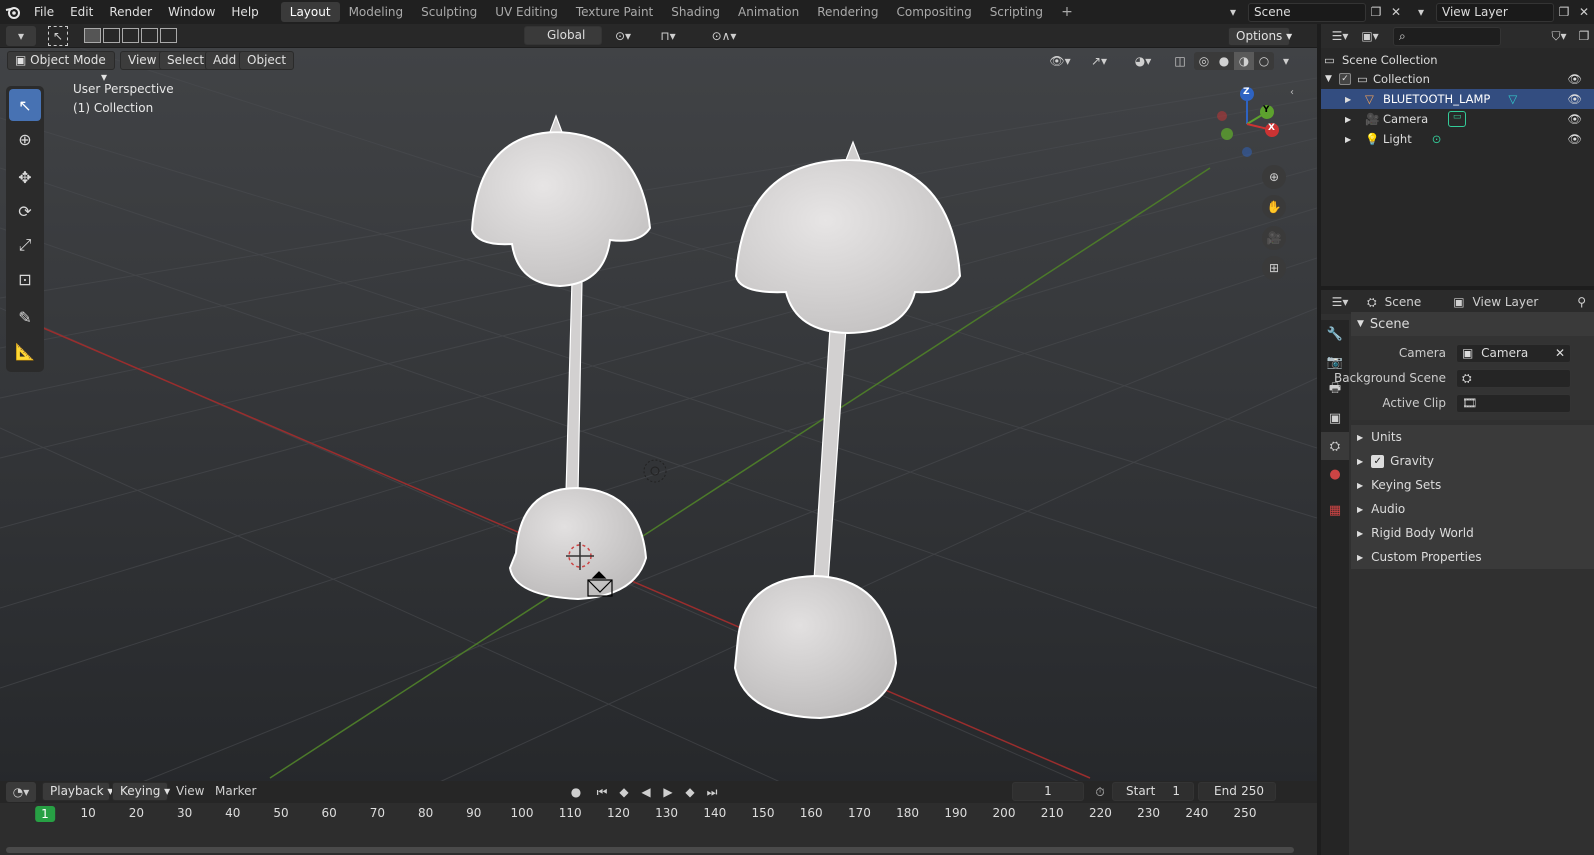  Describe the element at coordinates (1437, 139) in the screenshot. I see `light-data-icon: ⊙` at that location.